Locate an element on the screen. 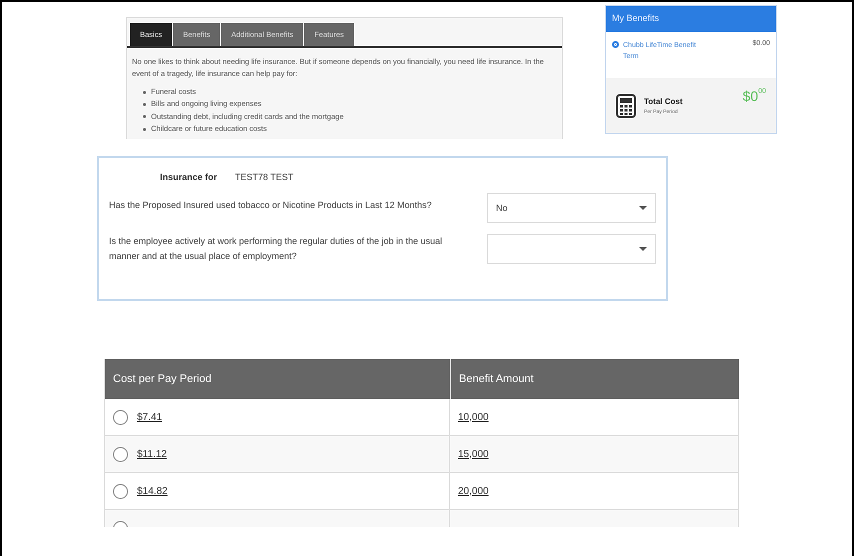 This screenshot has height=556, width=854. dropdown-field: No is located at coordinates (571, 208).